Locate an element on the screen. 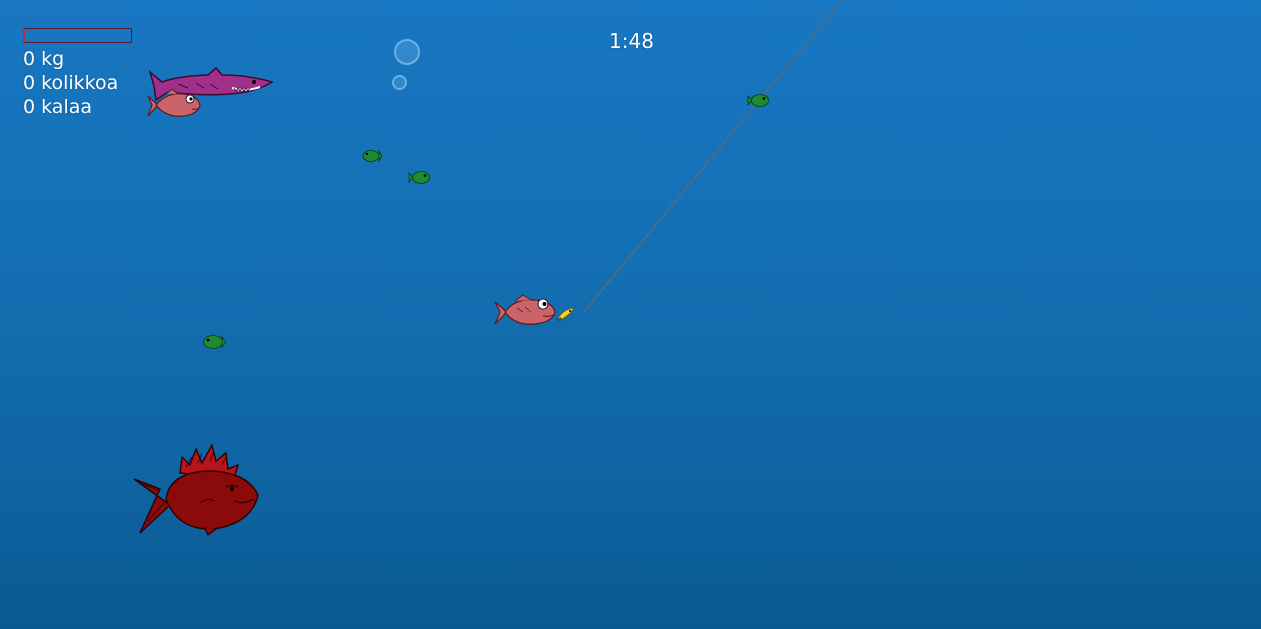 This screenshot has width=1261, height=629. red-spiky-fish-icon is located at coordinates (196, 489).